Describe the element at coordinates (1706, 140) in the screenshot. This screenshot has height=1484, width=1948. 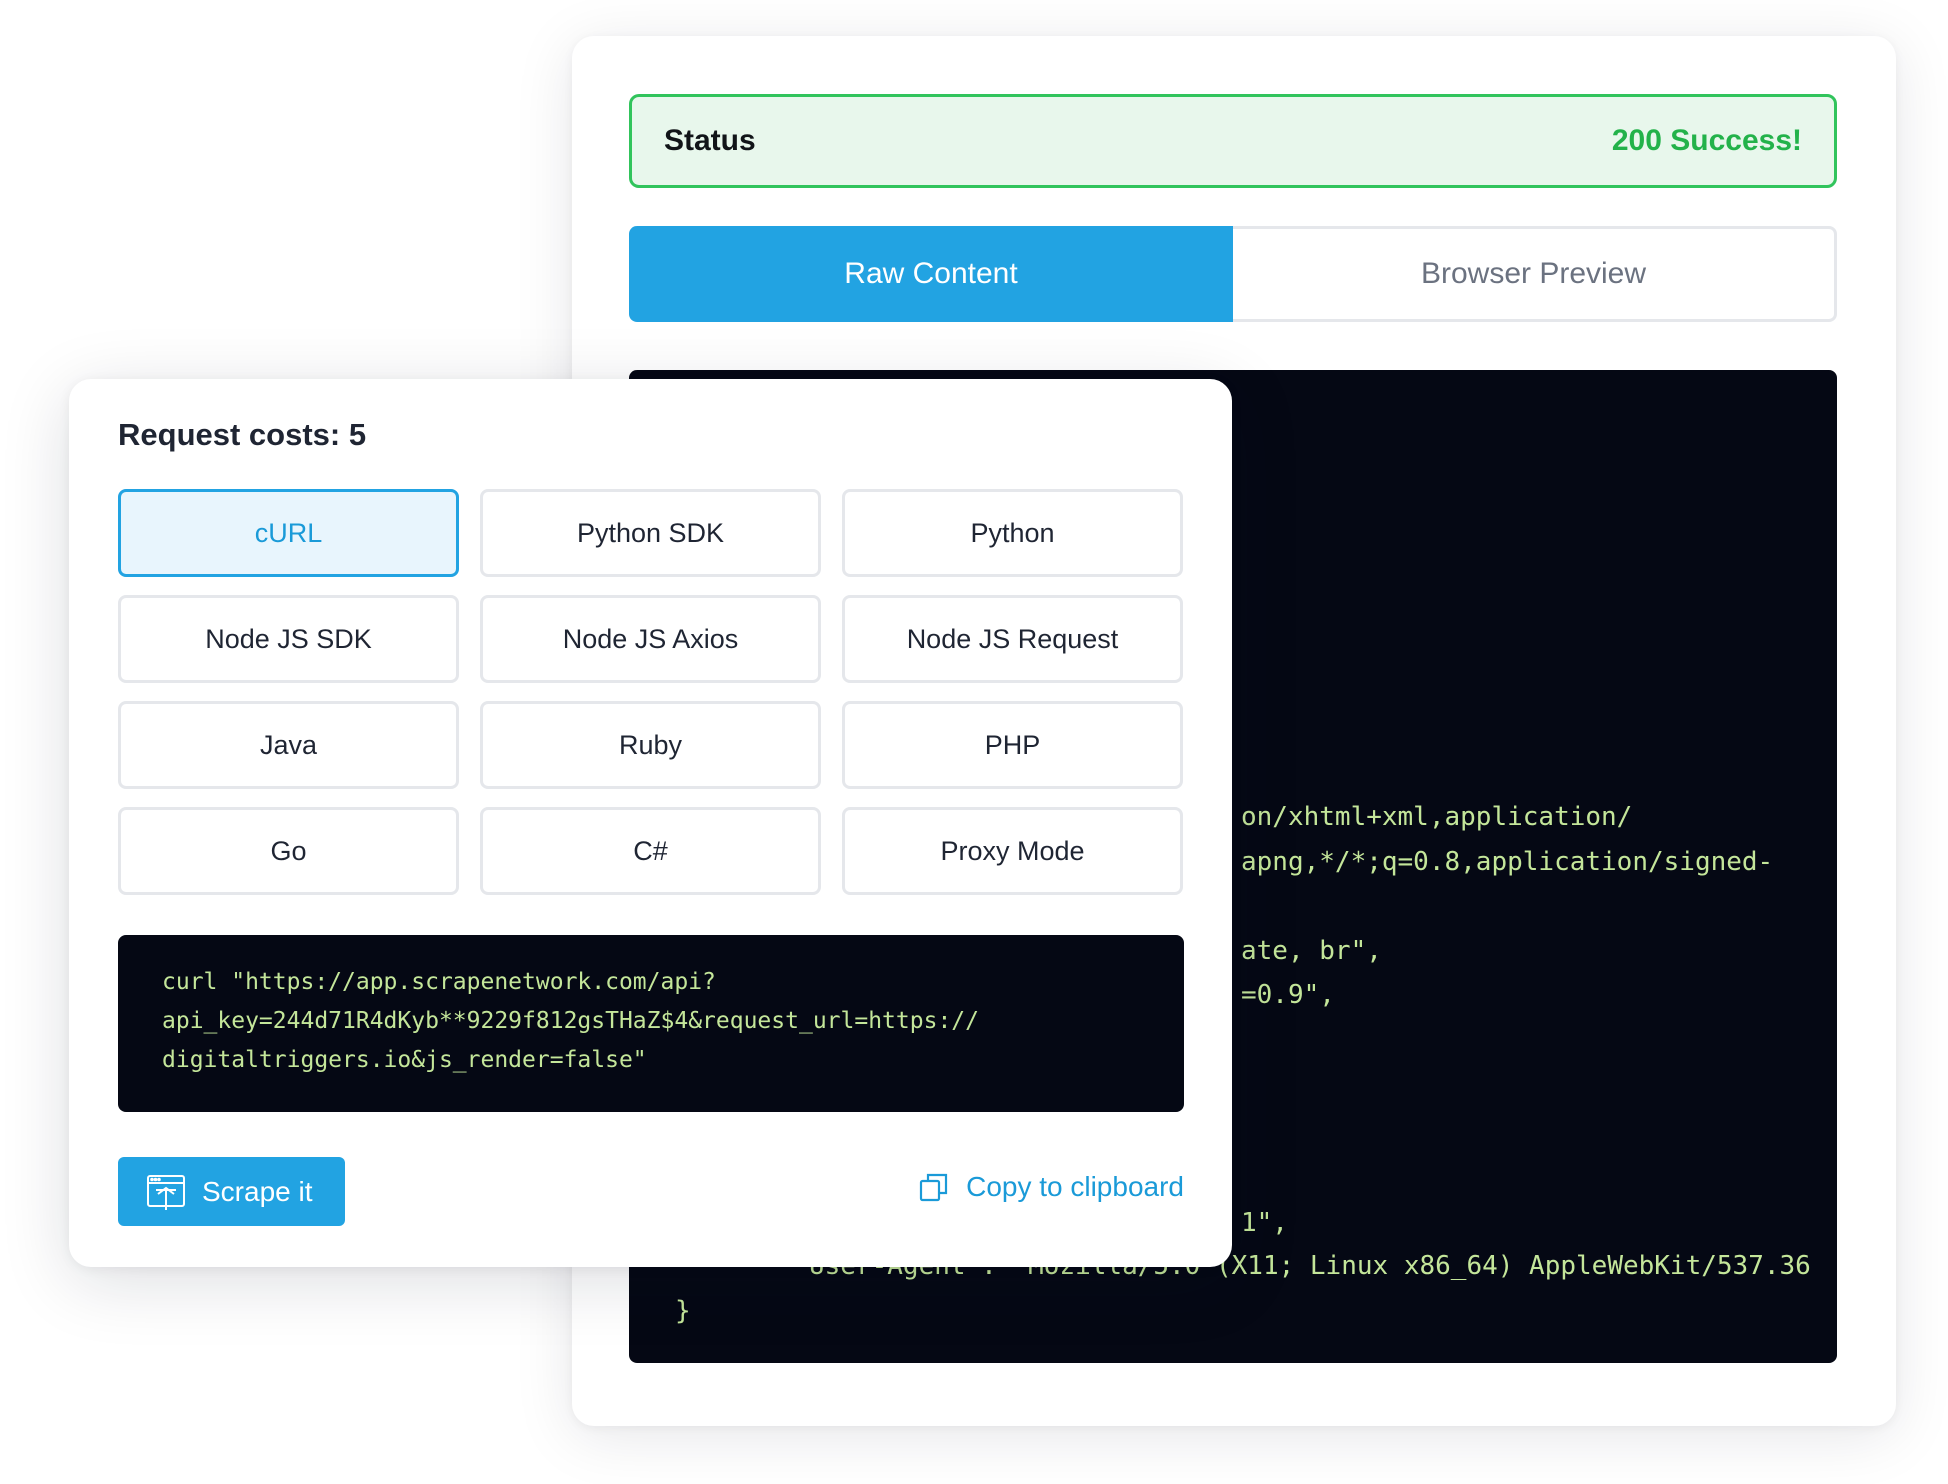
I see `status-value: 200 Success!` at that location.